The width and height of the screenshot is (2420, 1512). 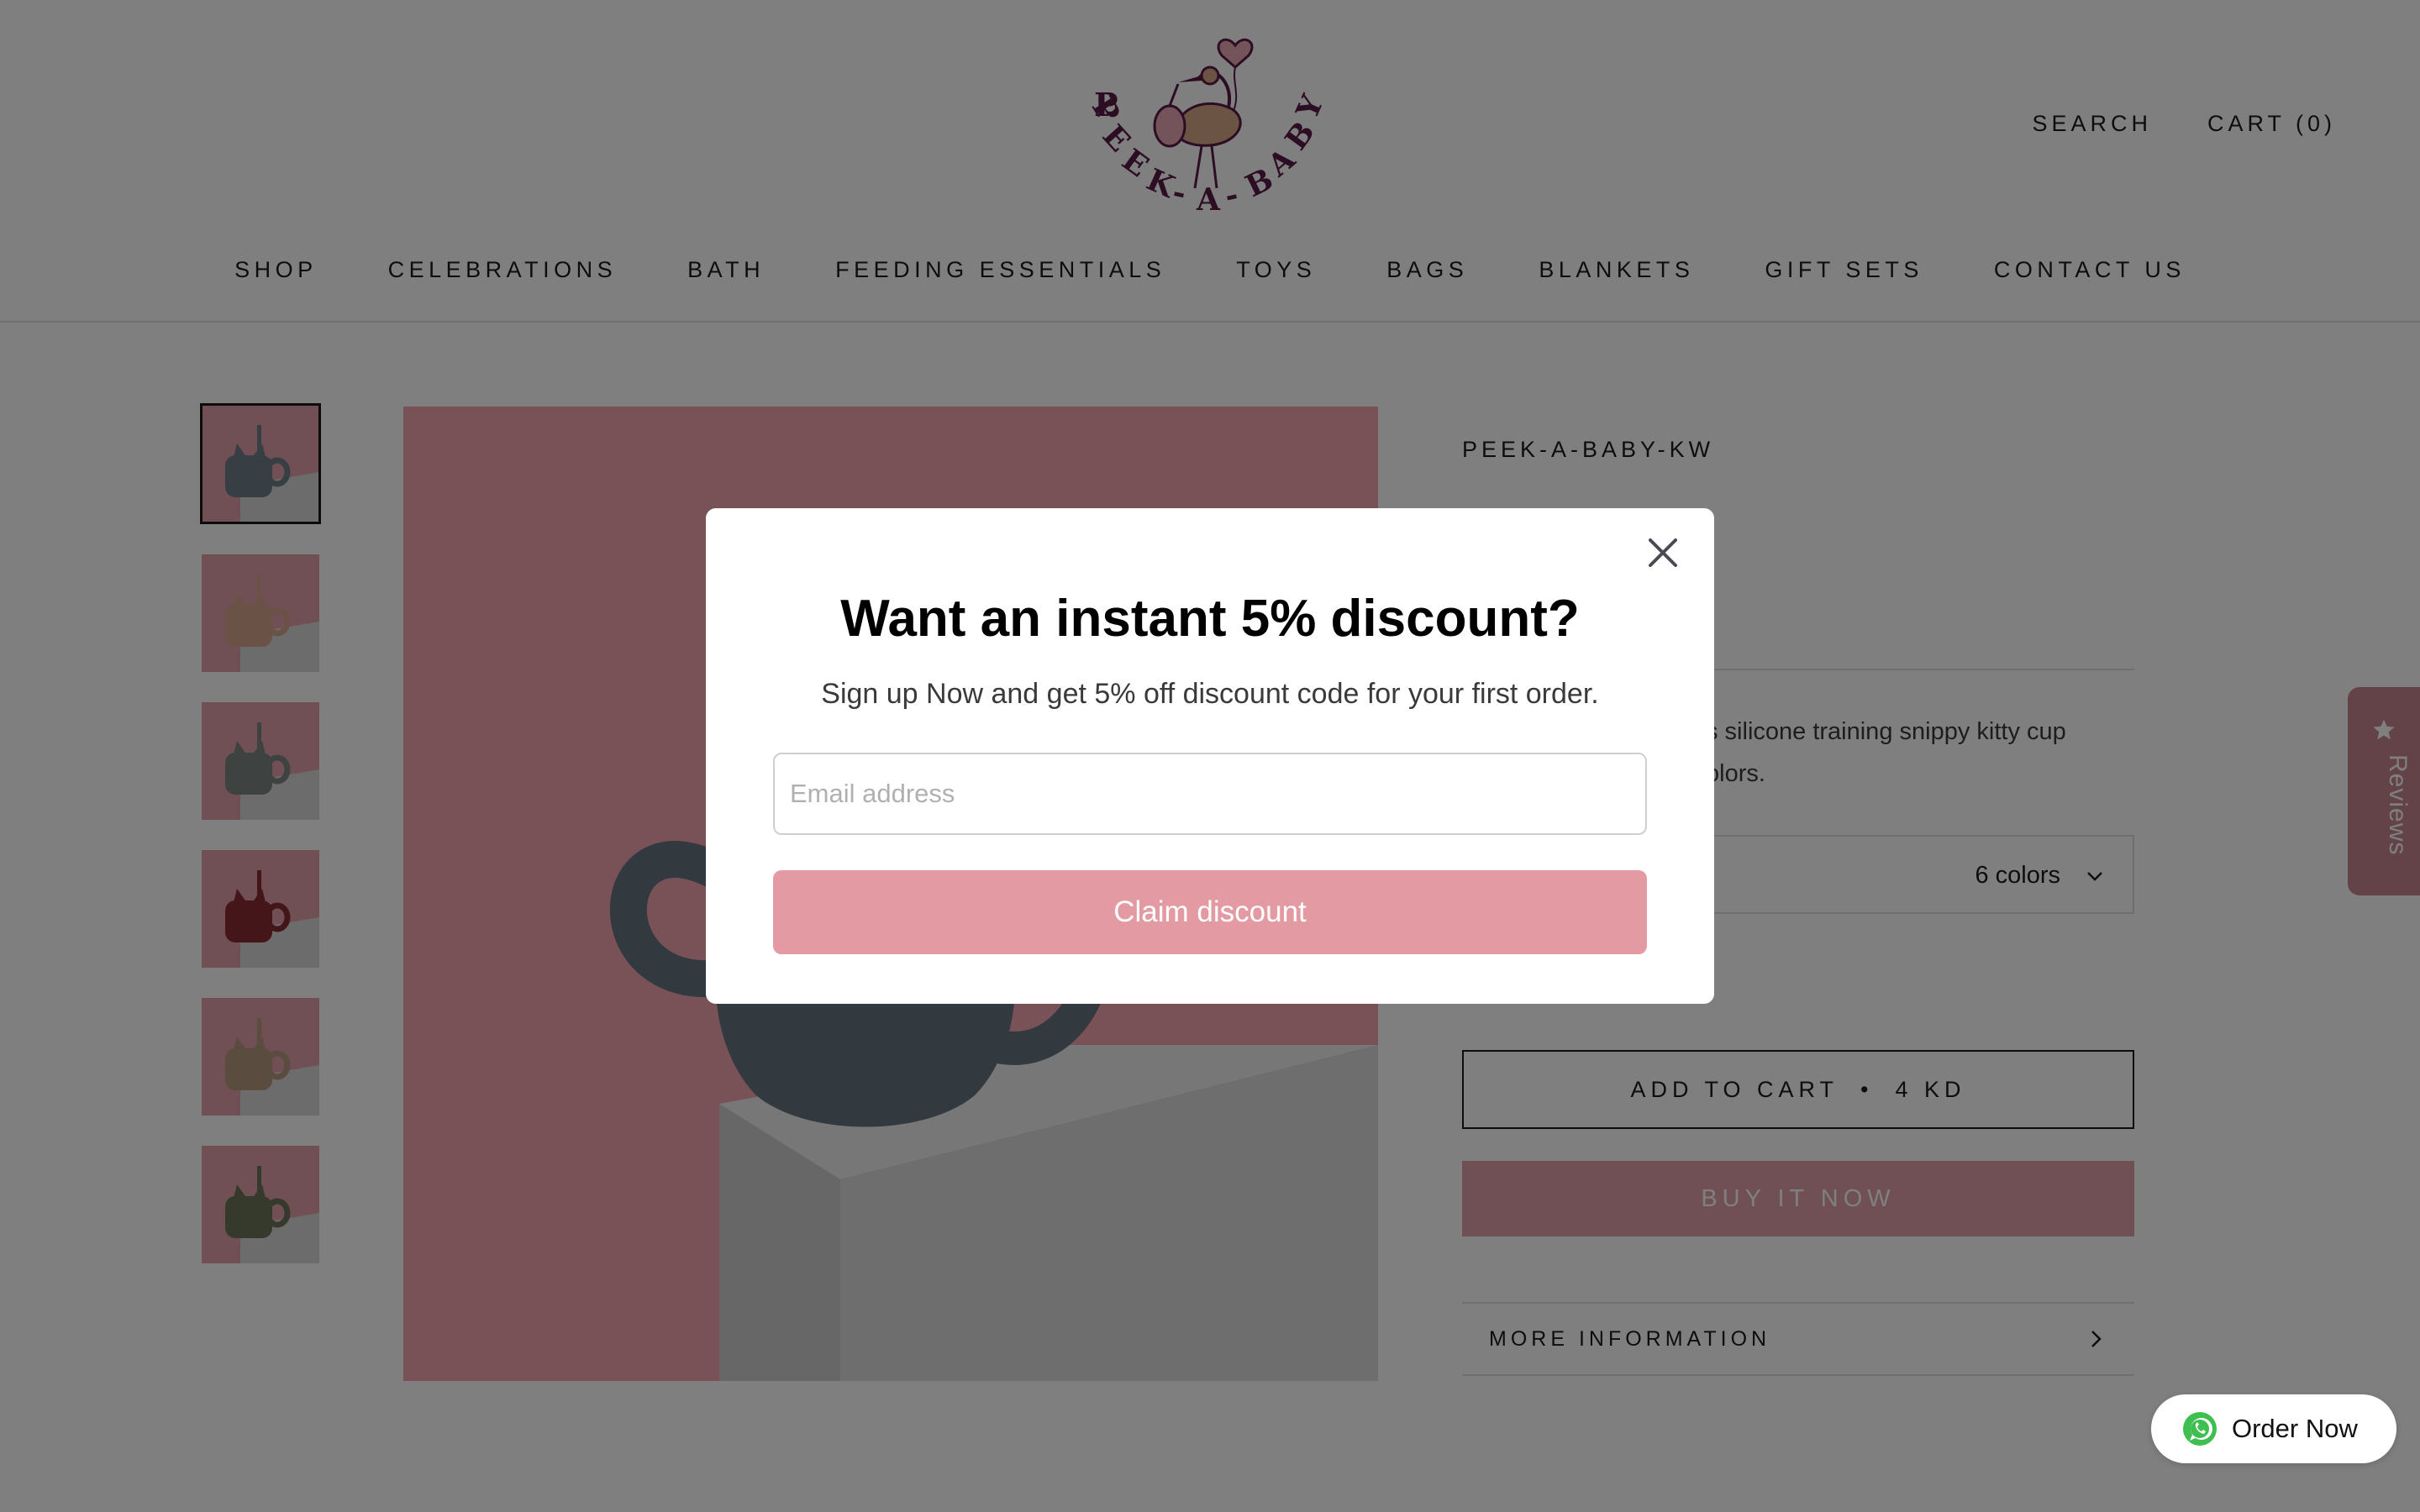 What do you see at coordinates (1663, 552) in the screenshot?
I see `close-icon` at bounding box center [1663, 552].